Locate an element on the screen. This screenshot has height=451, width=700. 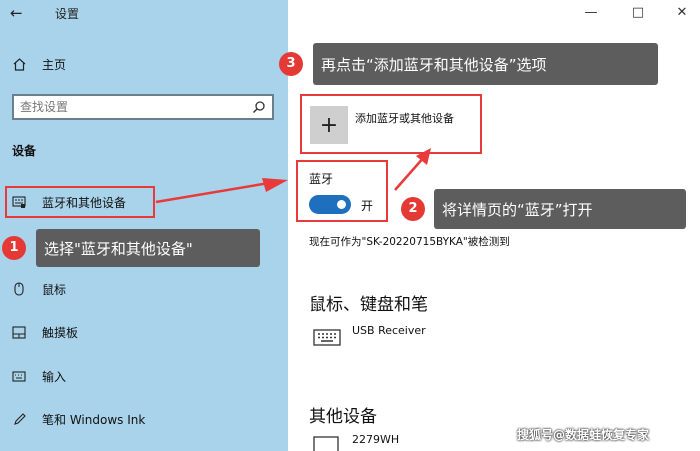
step-badge-1: 1 is located at coordinates (14, 248).